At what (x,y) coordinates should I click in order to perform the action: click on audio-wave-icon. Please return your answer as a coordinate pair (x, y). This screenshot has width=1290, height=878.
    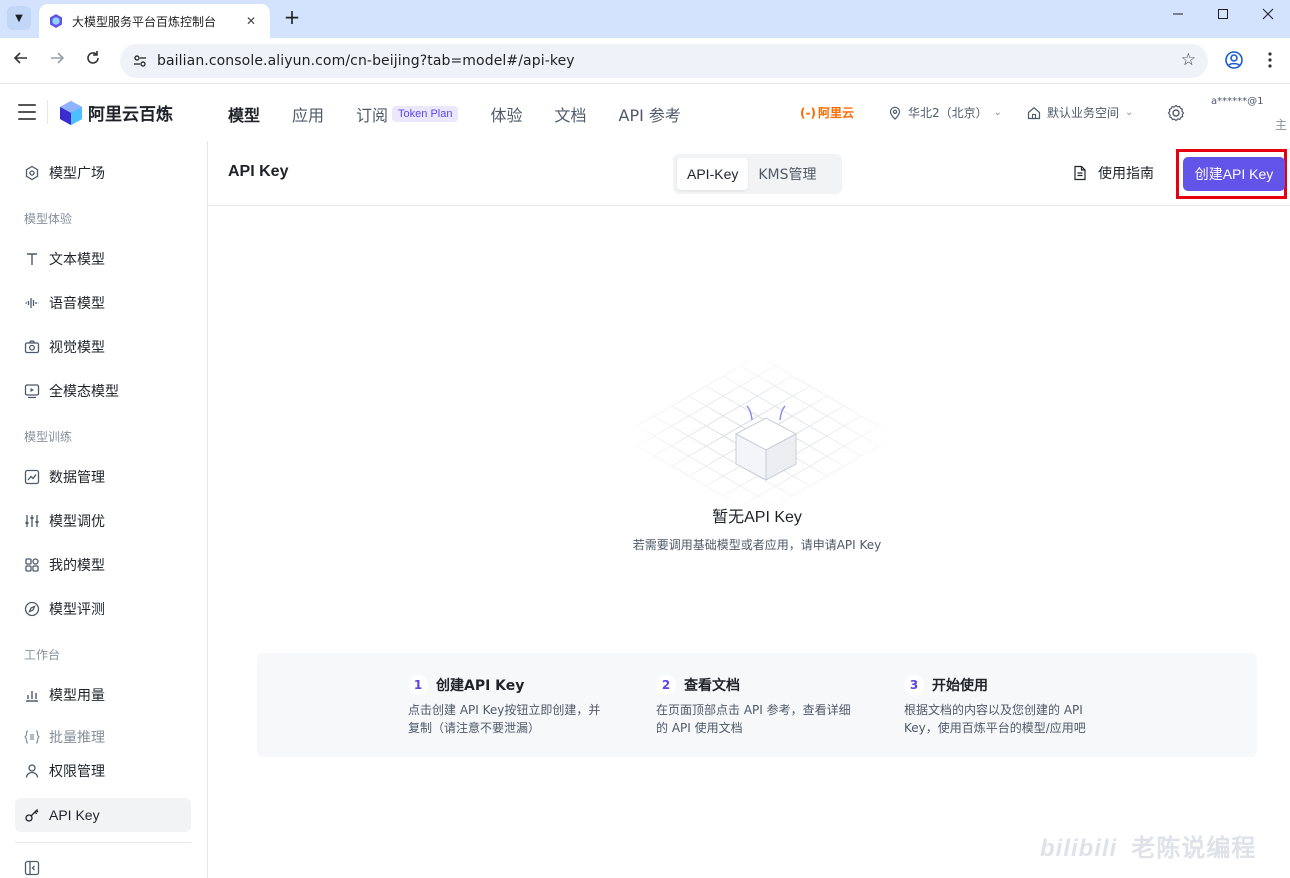
    Looking at the image, I should click on (32, 303).